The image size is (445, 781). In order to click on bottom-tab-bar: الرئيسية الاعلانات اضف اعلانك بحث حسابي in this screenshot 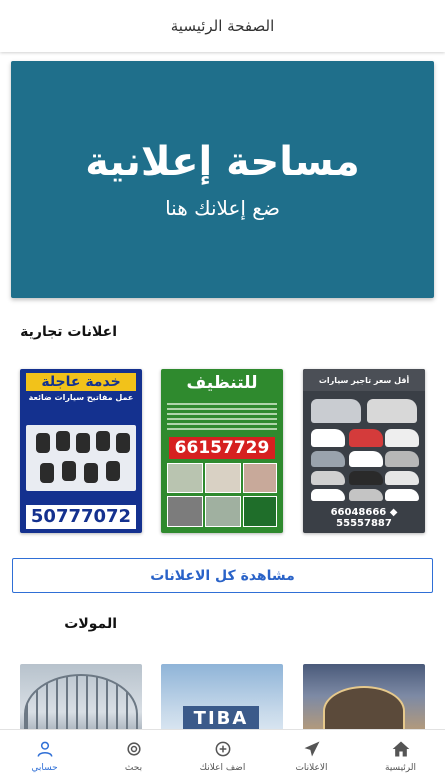, I will do `click(222, 755)`.